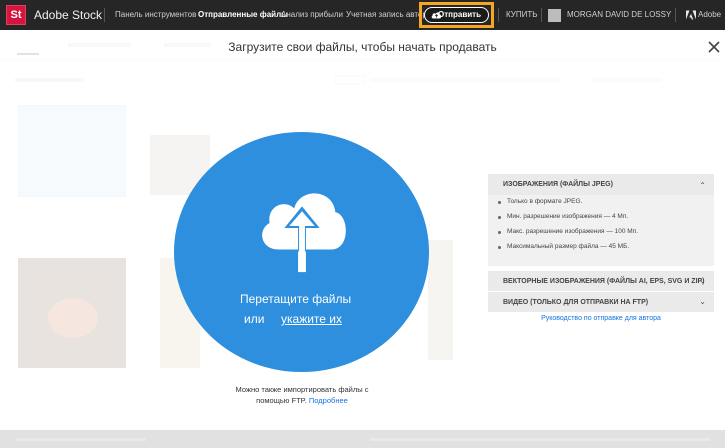 Image resolution: width=725 pixels, height=448 pixels. I want to click on images-section-header: ИЗОБРАЖЕНИЯ (ФАЙЛЫ JPEG) ⌃, so click(601, 184).